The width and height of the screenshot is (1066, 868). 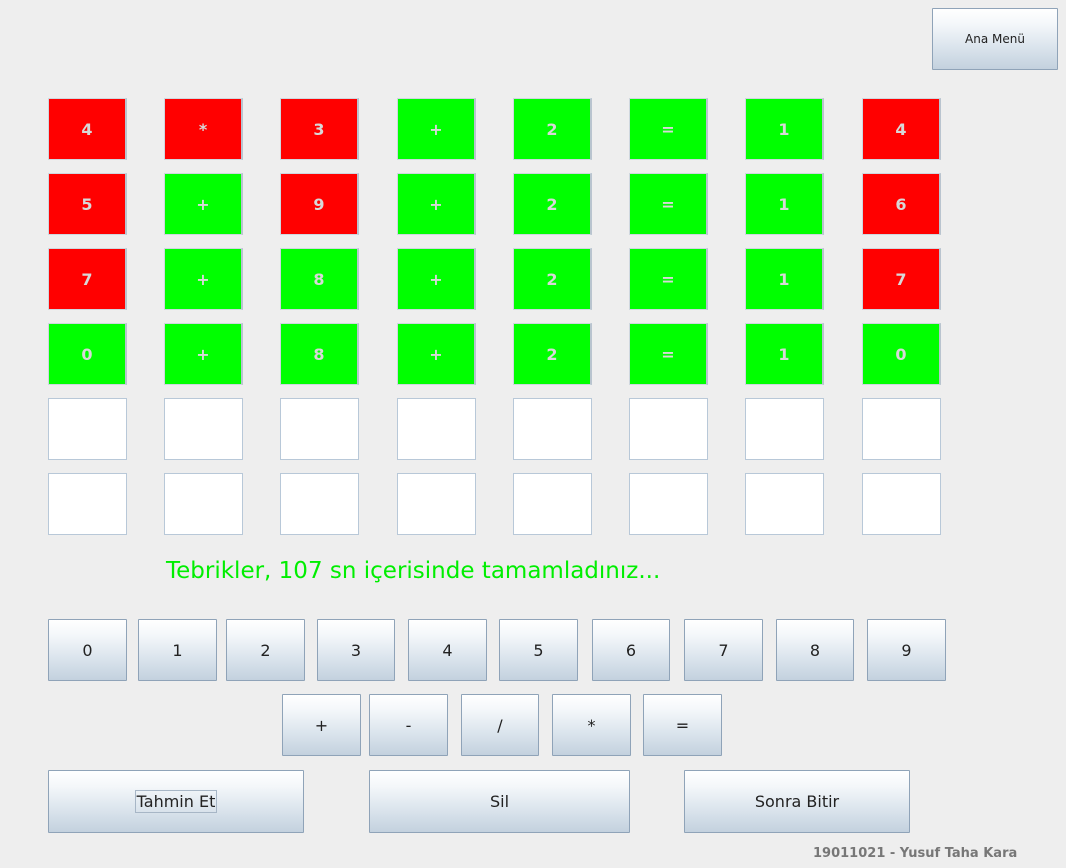 What do you see at coordinates (203, 129) in the screenshot?
I see `board-cell: *` at bounding box center [203, 129].